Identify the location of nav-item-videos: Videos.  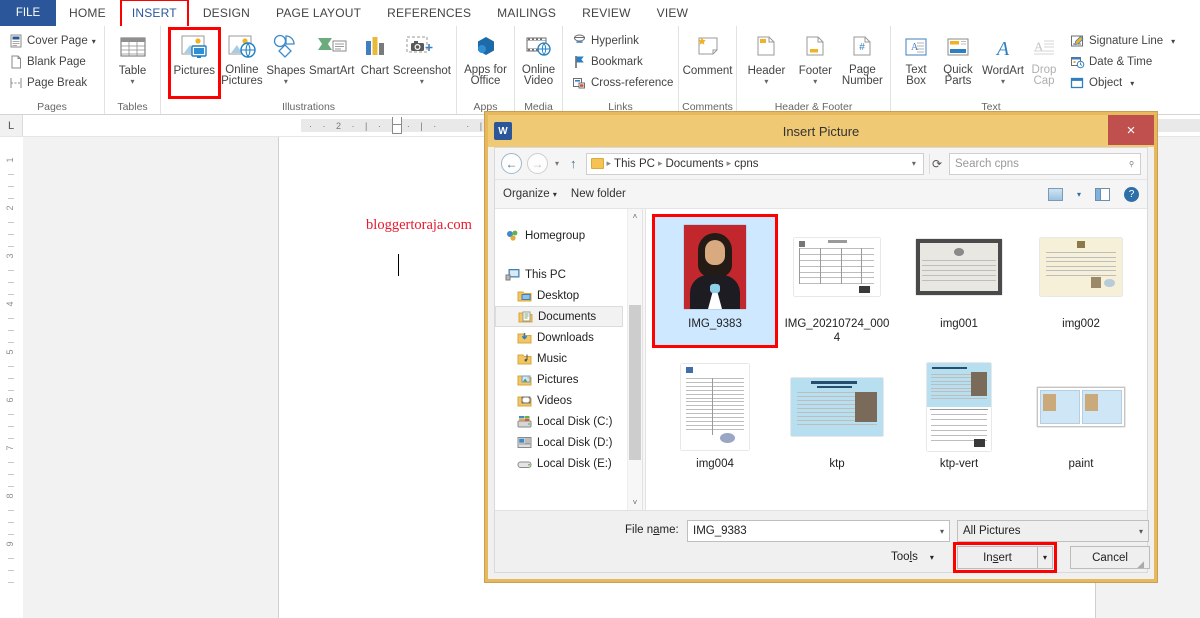
(561, 400).